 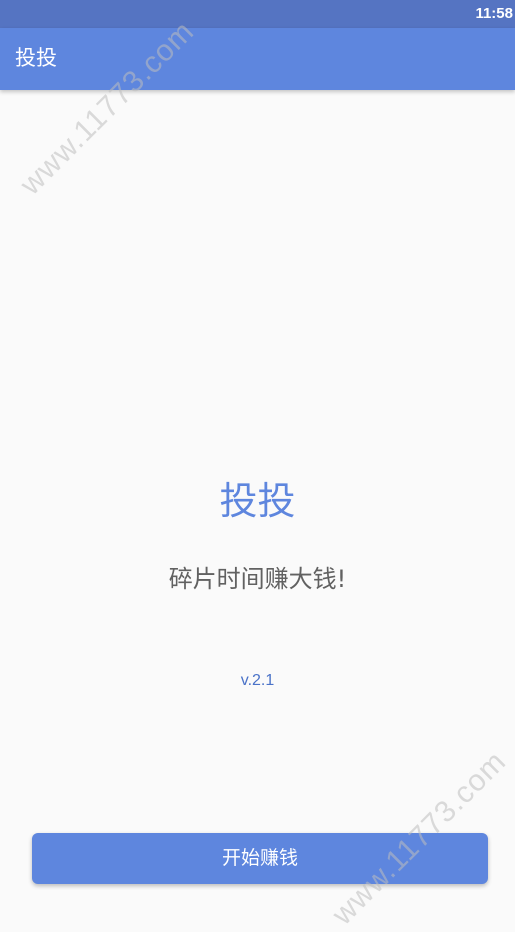 I want to click on app-bar-title: 投投, so click(x=36, y=58).